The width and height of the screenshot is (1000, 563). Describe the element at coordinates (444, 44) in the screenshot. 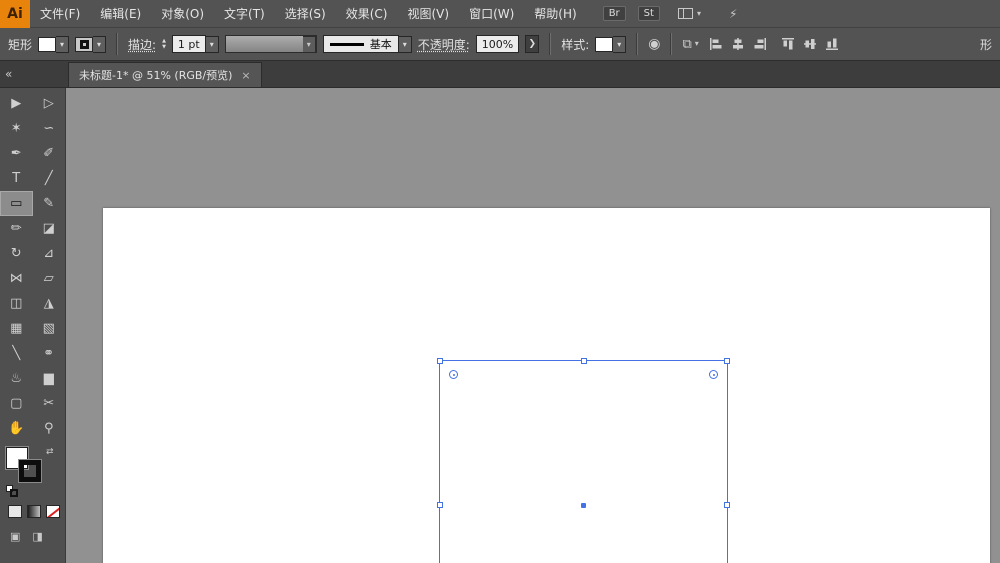

I see `opacity-label: 不透明度:` at that location.